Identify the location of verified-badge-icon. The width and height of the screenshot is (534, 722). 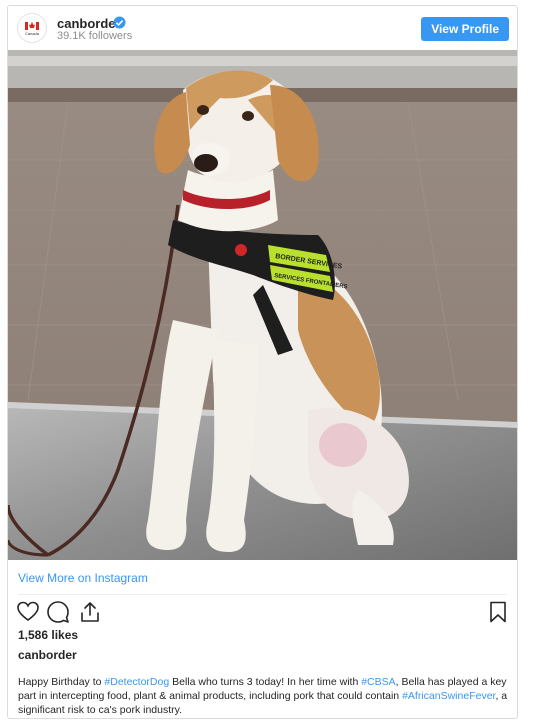
(119, 22).